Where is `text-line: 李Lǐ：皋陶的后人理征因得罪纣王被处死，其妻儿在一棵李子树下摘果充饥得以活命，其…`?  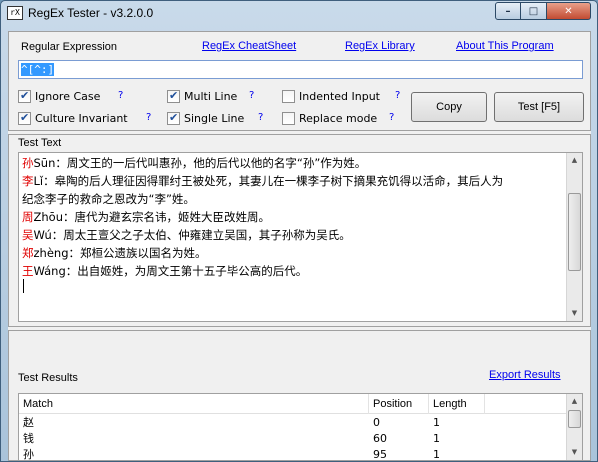 text-line: 李Lǐ：皋陶的后人理征因得罪纣王被处死，其妻儿在一棵李子树下摘果充饥得以活命，其… is located at coordinates (292, 181).